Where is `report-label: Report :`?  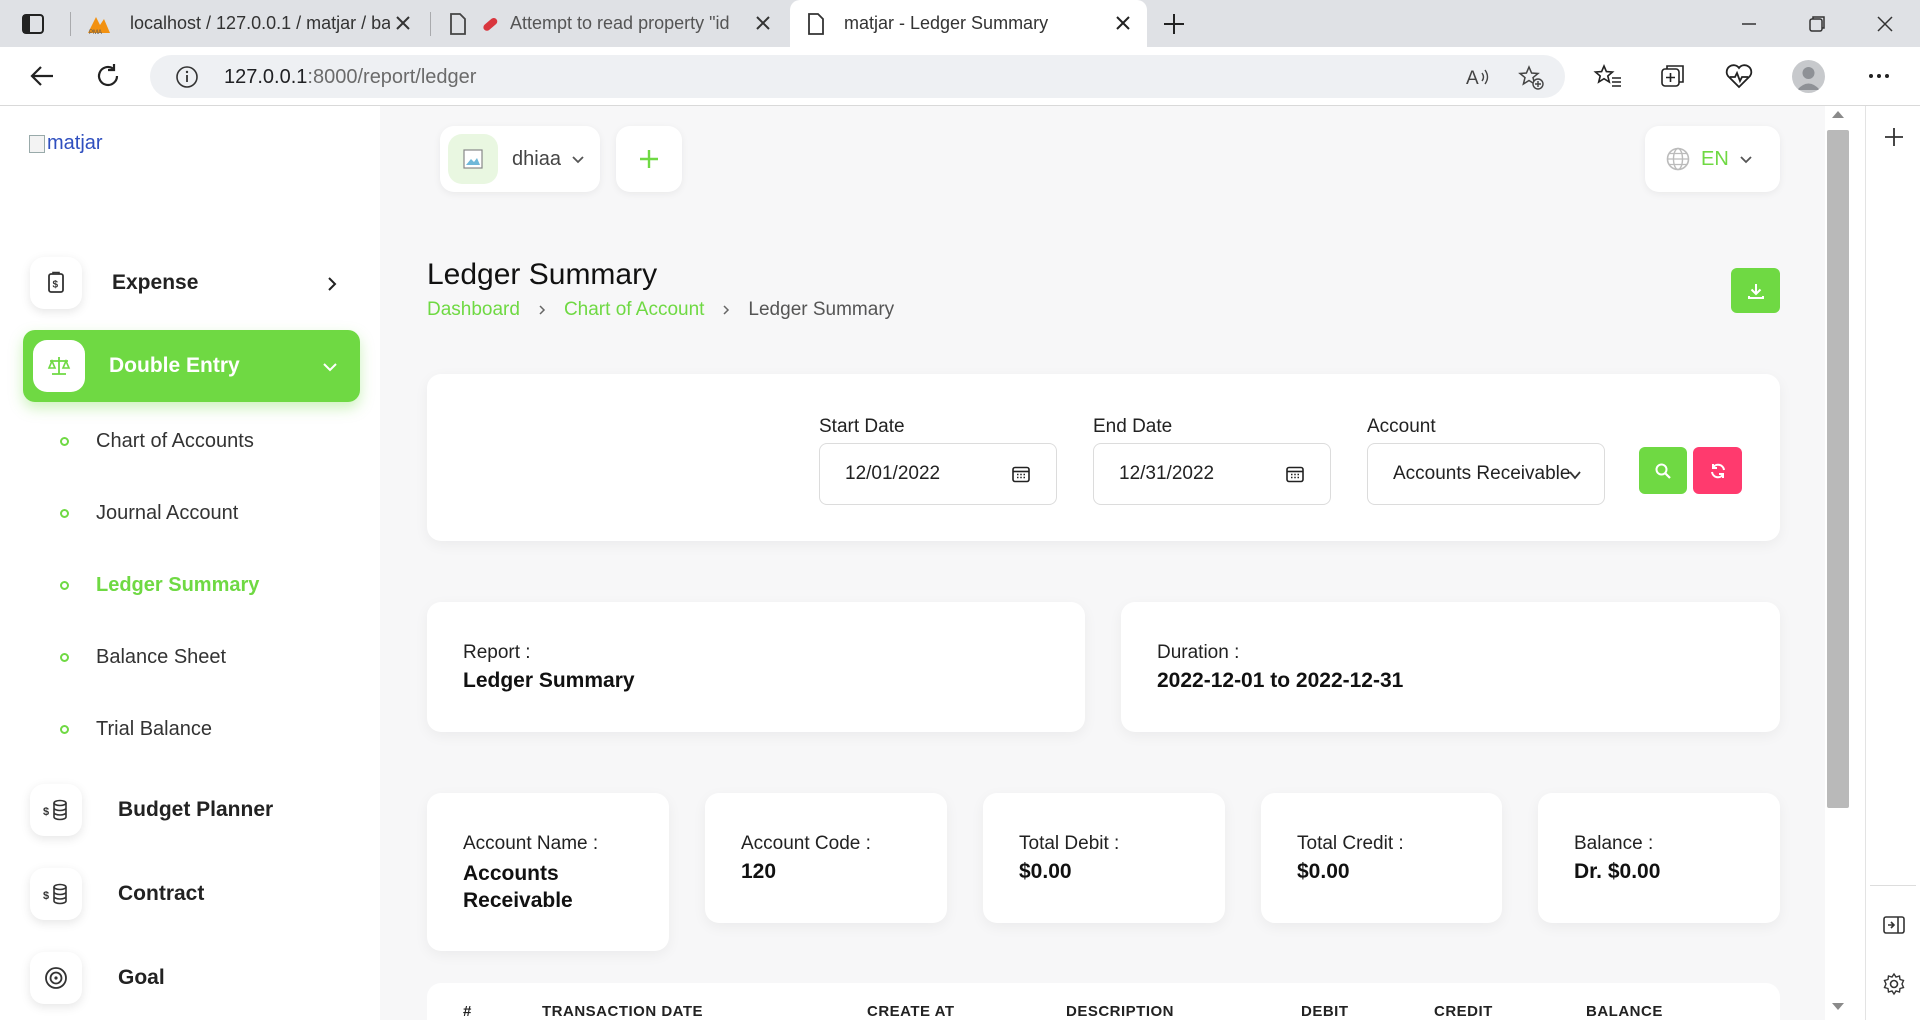
report-label: Report : is located at coordinates (497, 652).